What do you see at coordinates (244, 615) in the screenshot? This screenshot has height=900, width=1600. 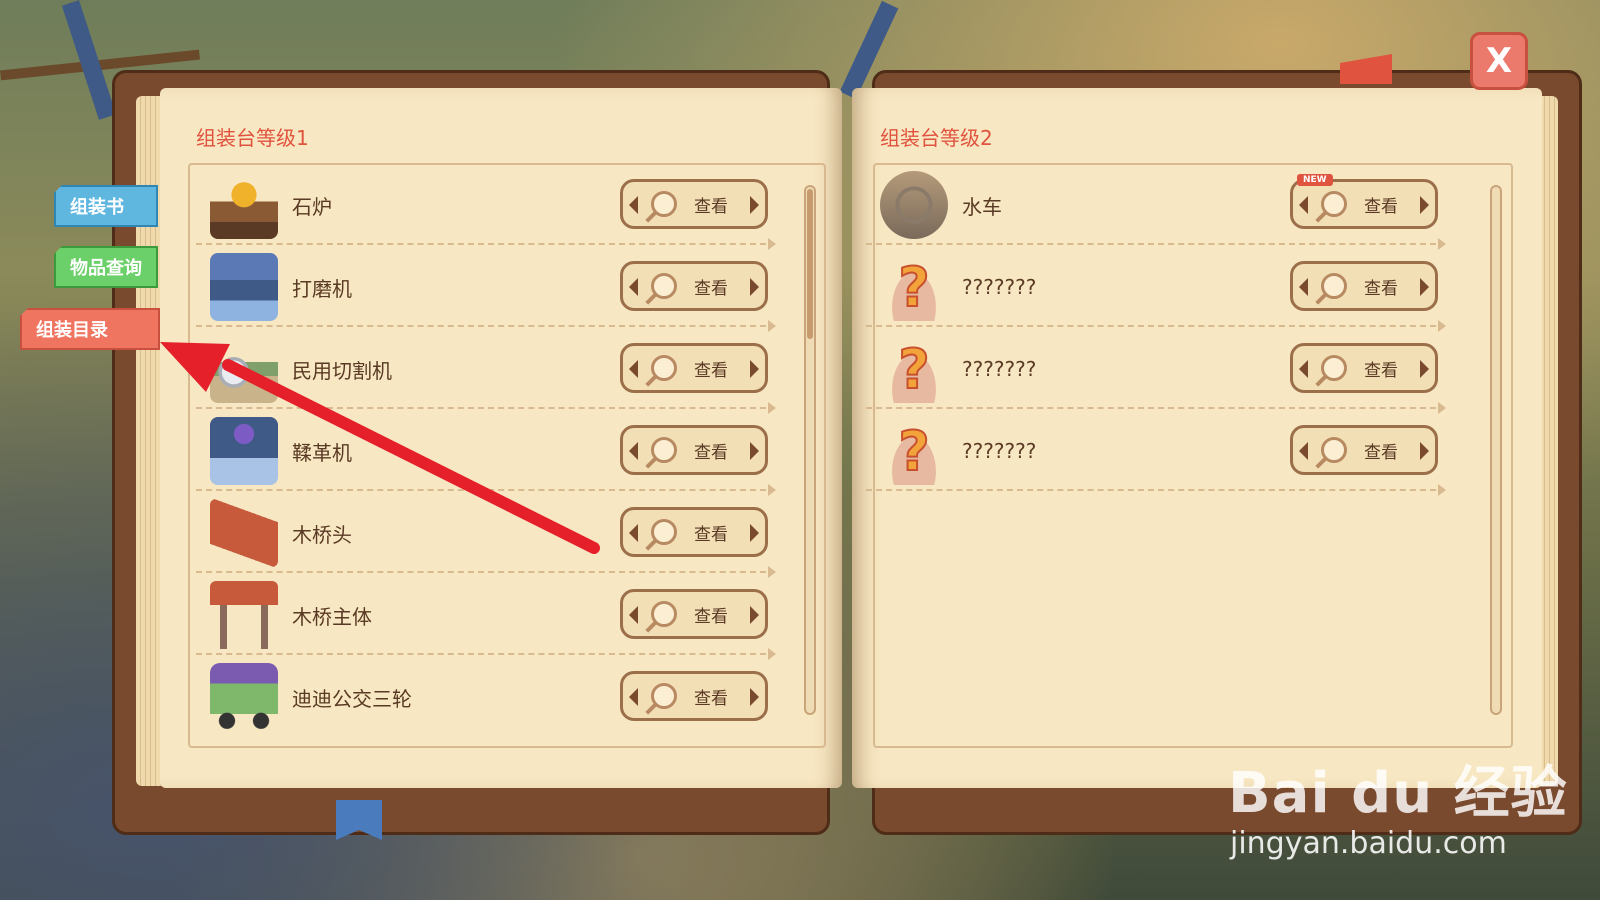 I see `wooden-bridge-body-icon` at bounding box center [244, 615].